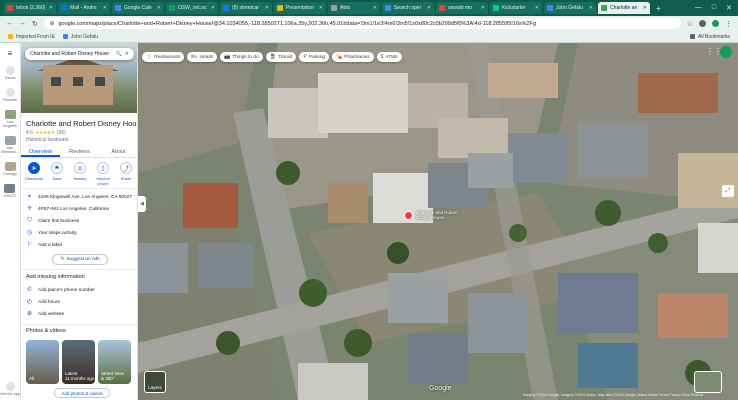 The width and height of the screenshot is (738, 400). Describe the element at coordinates (31, 37) in the screenshot. I see `bookmark-imported: Imported From IE` at that location.